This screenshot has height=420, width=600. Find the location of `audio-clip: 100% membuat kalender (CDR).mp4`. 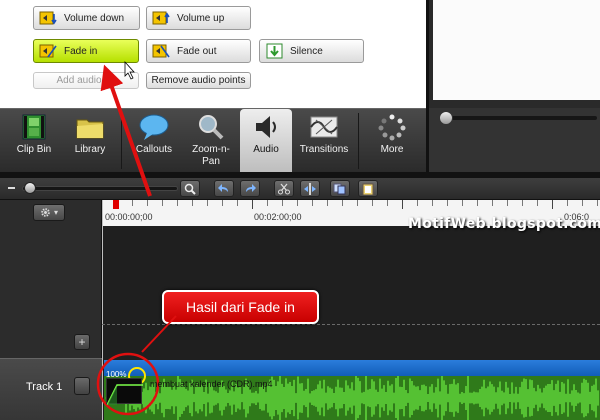

audio-clip: 100% membuat kalender (CDR).mp4 is located at coordinates (352, 390).